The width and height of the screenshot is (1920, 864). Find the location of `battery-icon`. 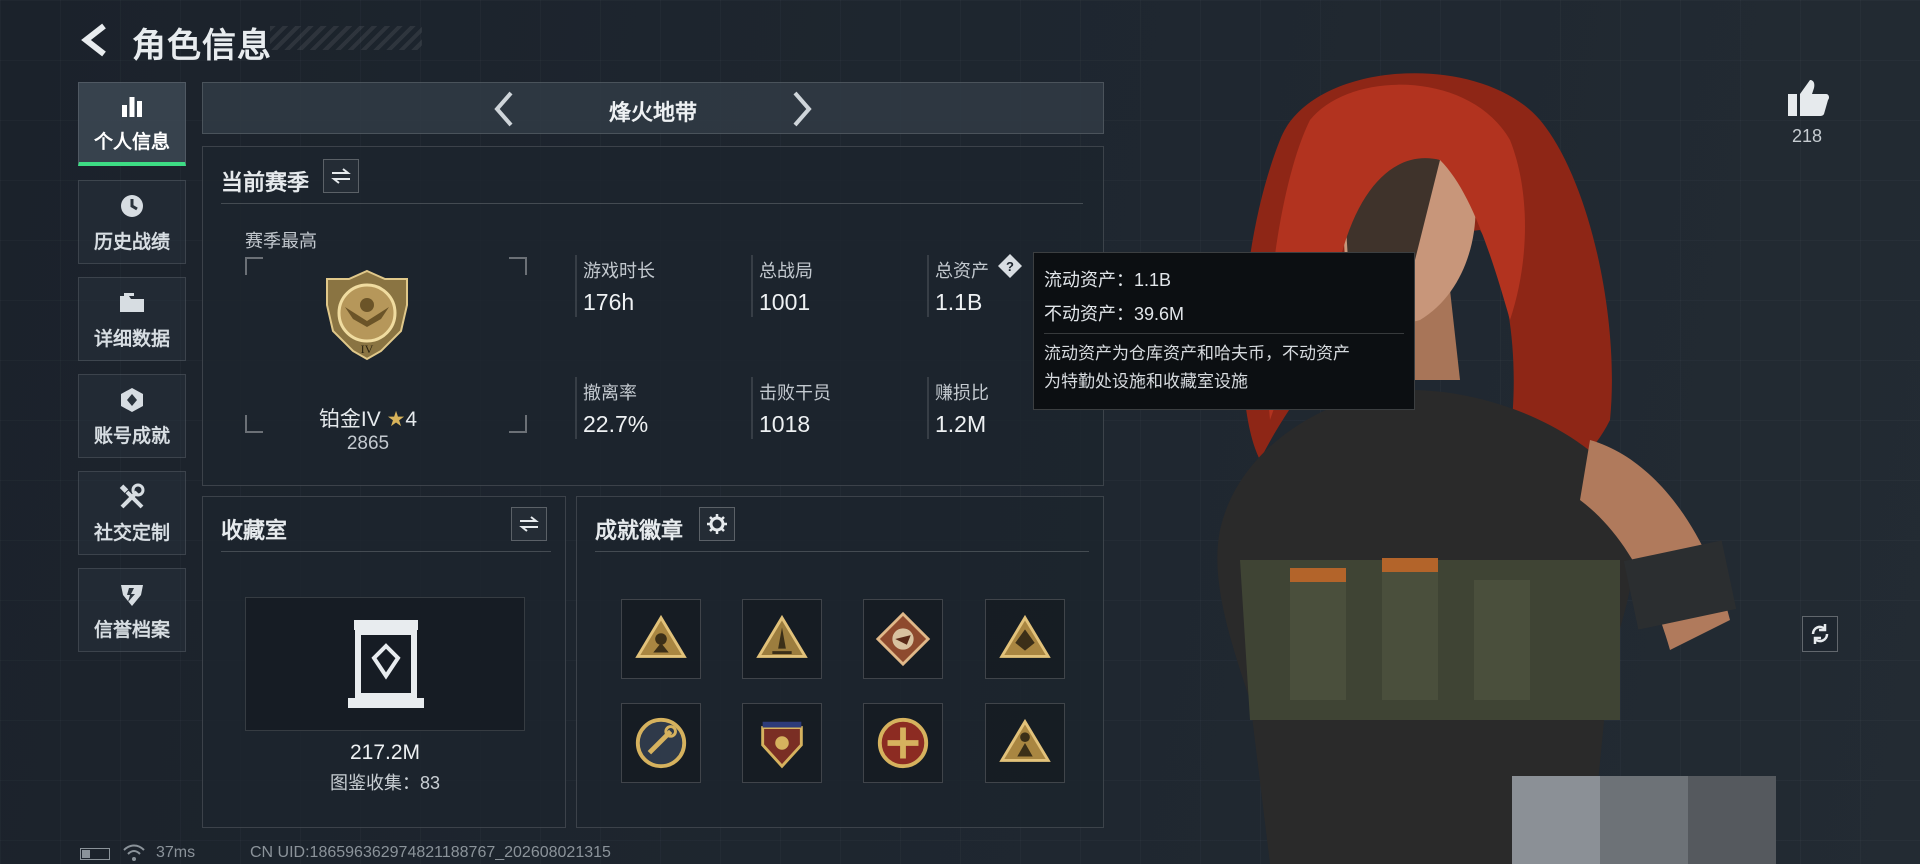

battery-icon is located at coordinates (95, 854).